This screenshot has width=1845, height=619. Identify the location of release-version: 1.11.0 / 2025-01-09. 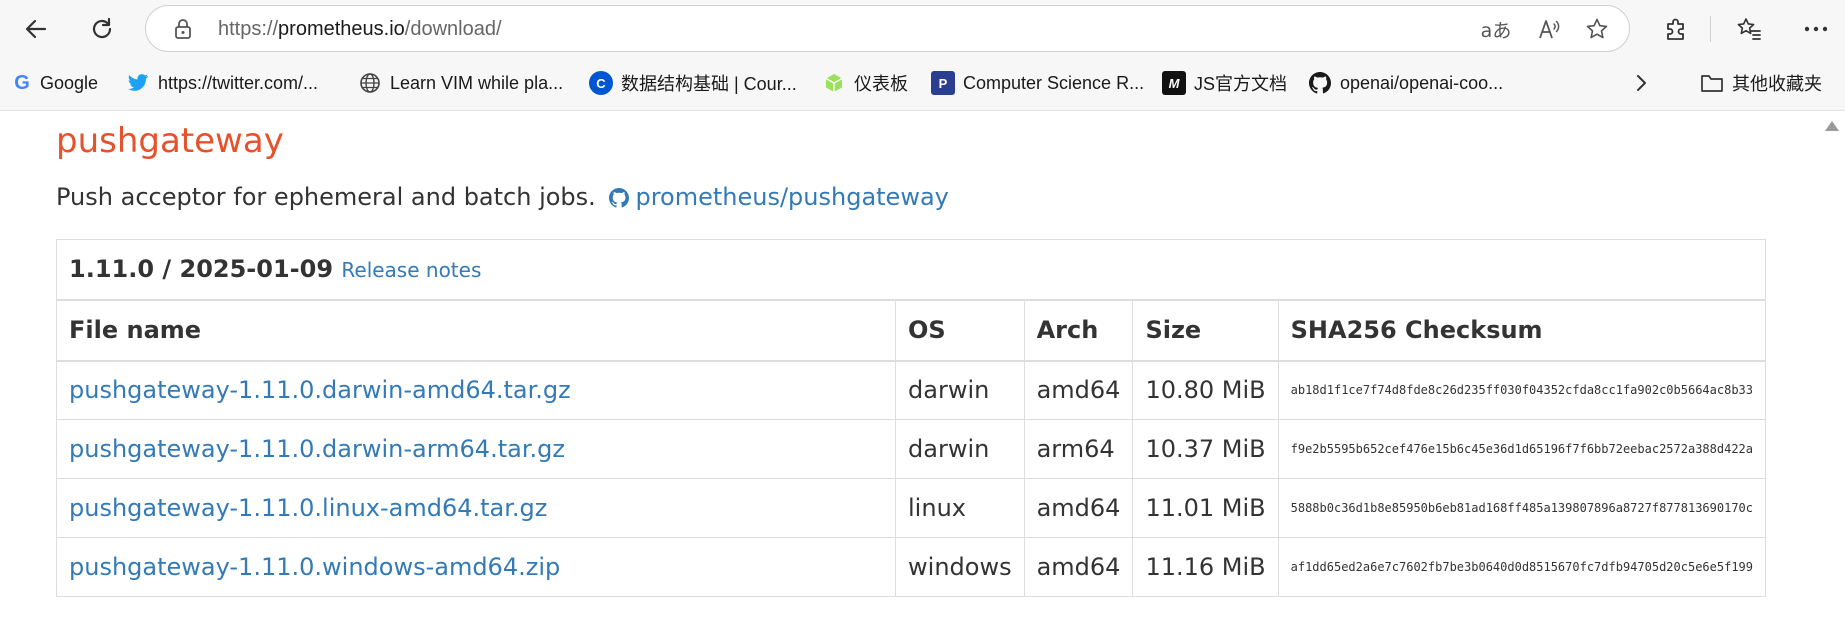
(201, 269).